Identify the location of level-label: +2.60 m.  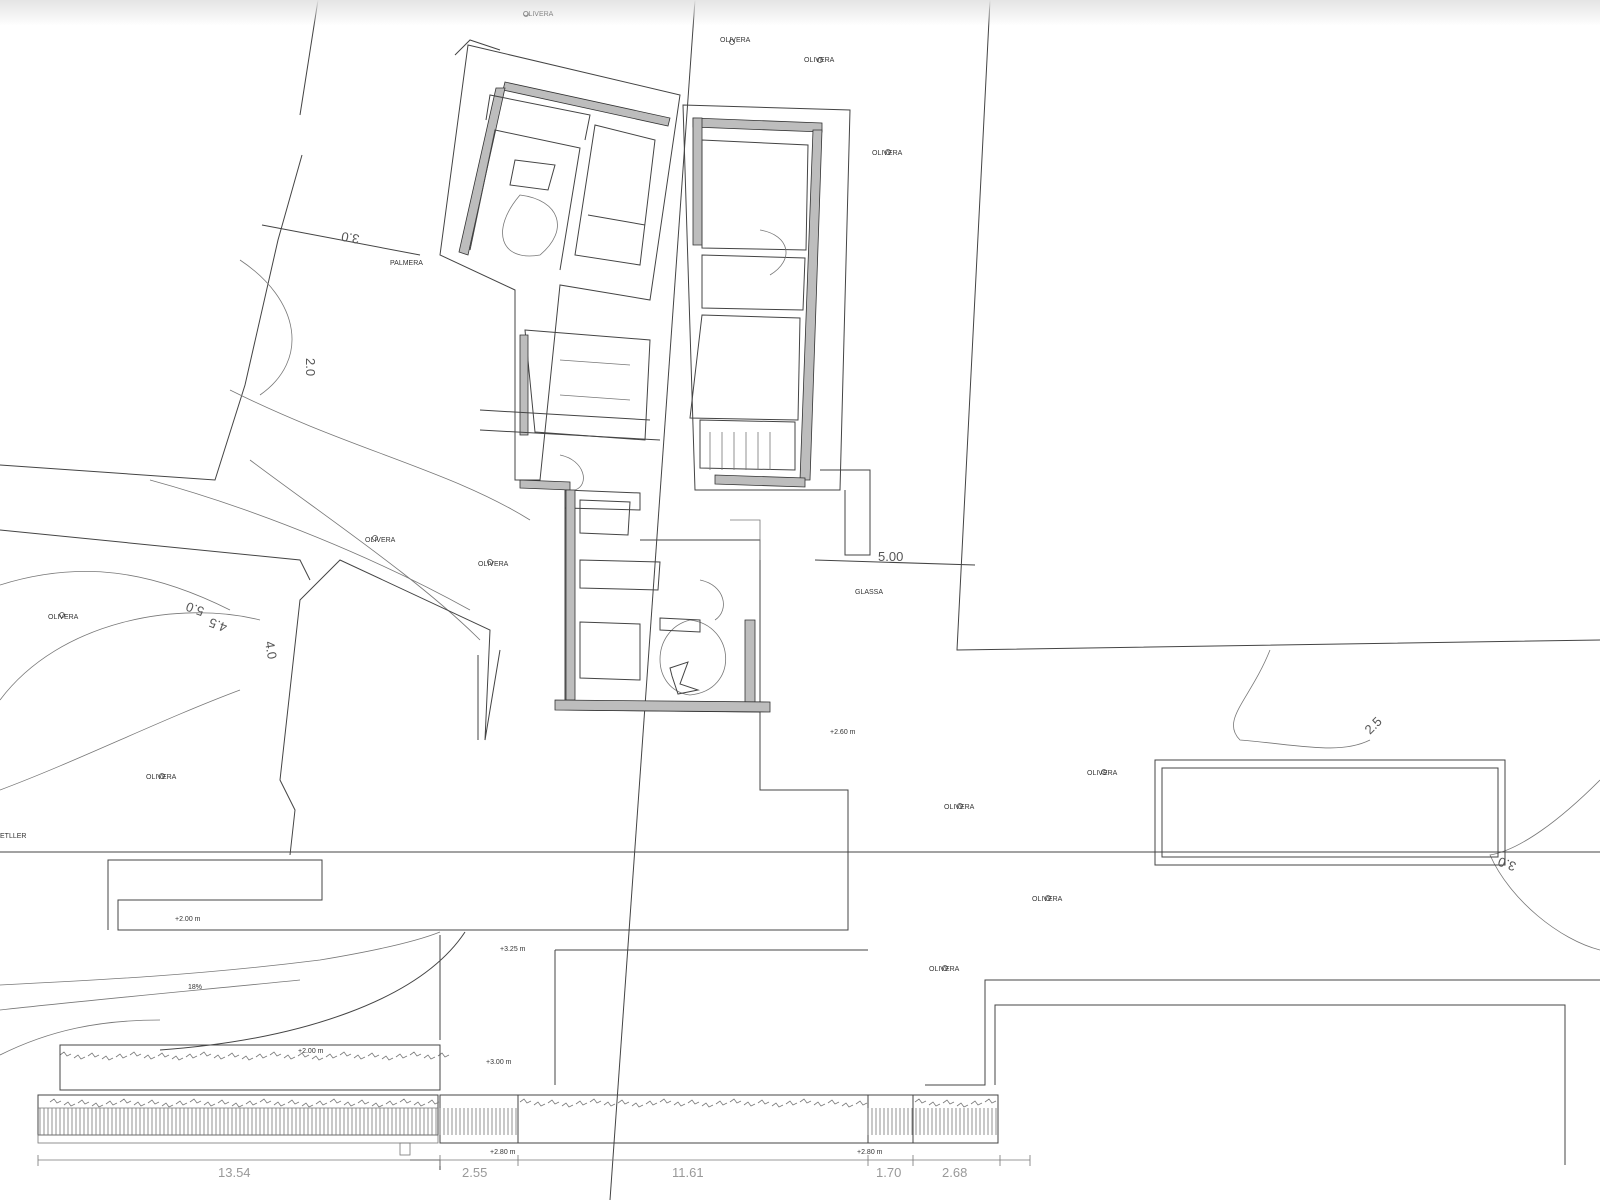
(843, 732).